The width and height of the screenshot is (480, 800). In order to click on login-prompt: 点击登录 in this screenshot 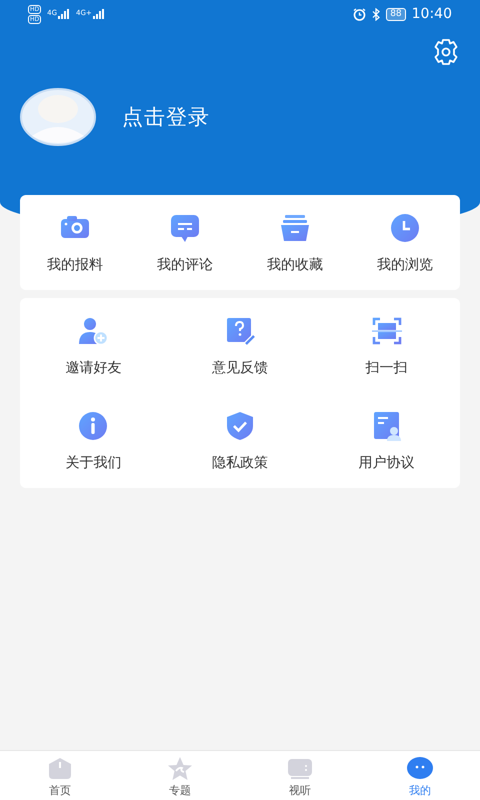, I will do `click(166, 117)`.